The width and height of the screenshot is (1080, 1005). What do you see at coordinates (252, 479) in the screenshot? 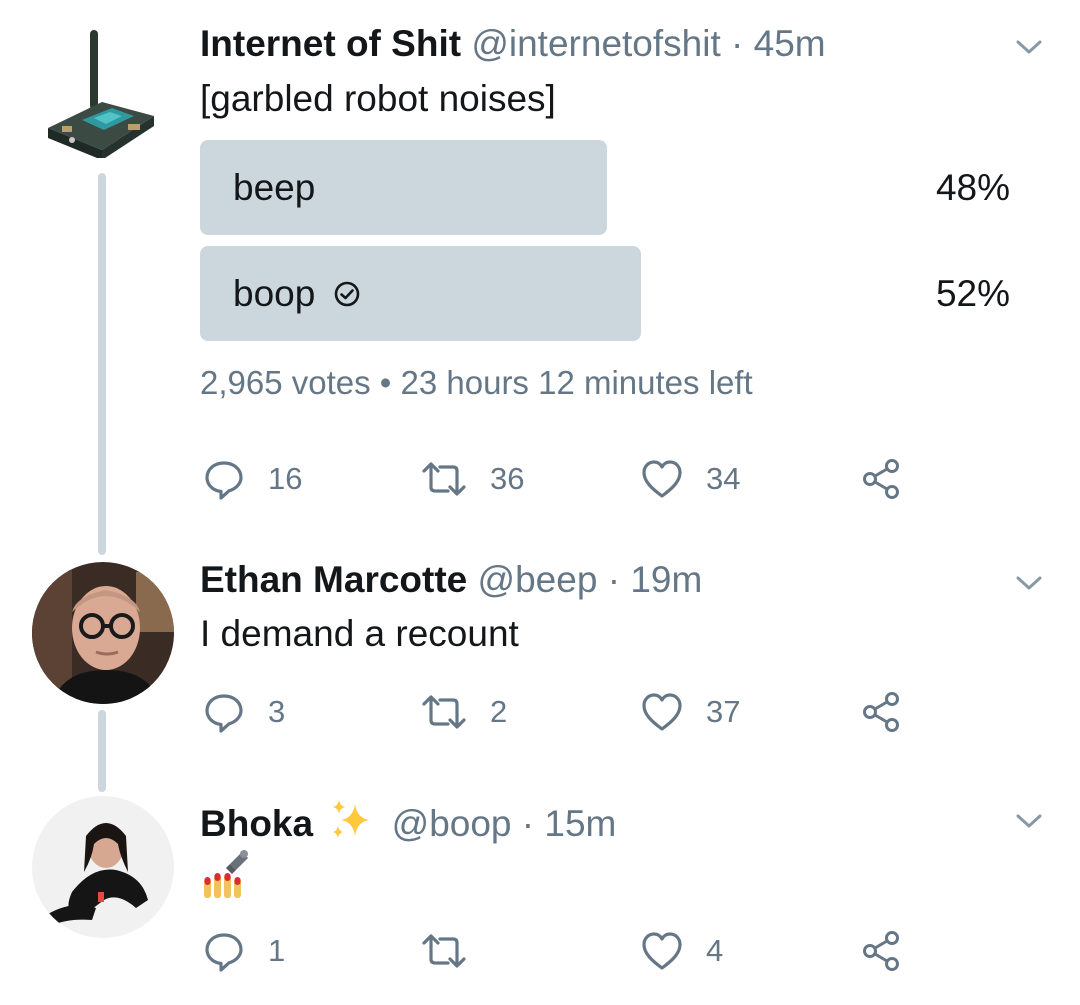
I see `reply-button: 16` at bounding box center [252, 479].